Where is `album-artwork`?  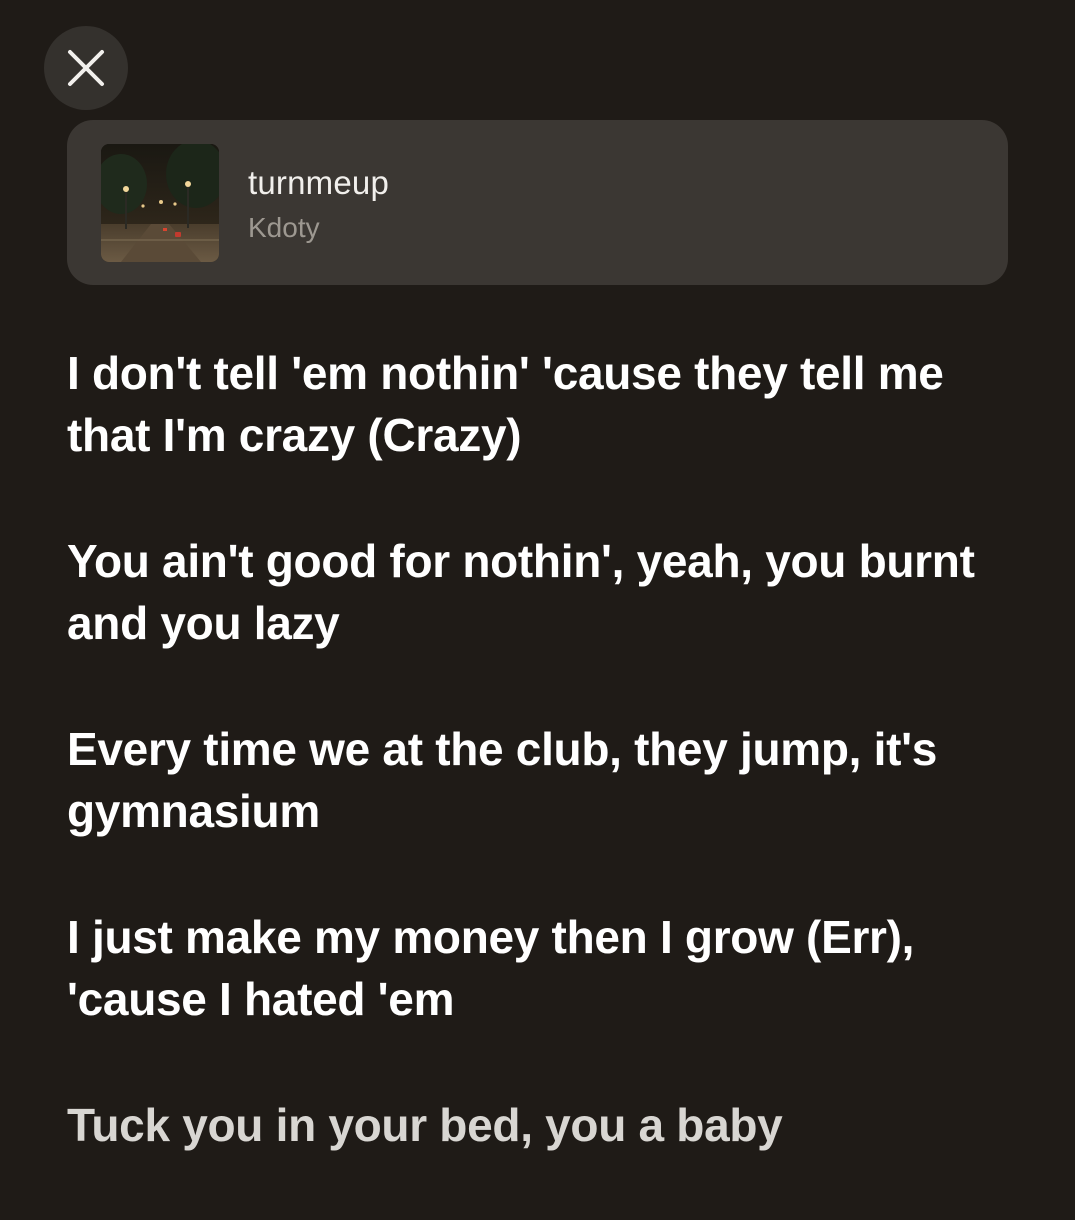
album-artwork is located at coordinates (160, 203).